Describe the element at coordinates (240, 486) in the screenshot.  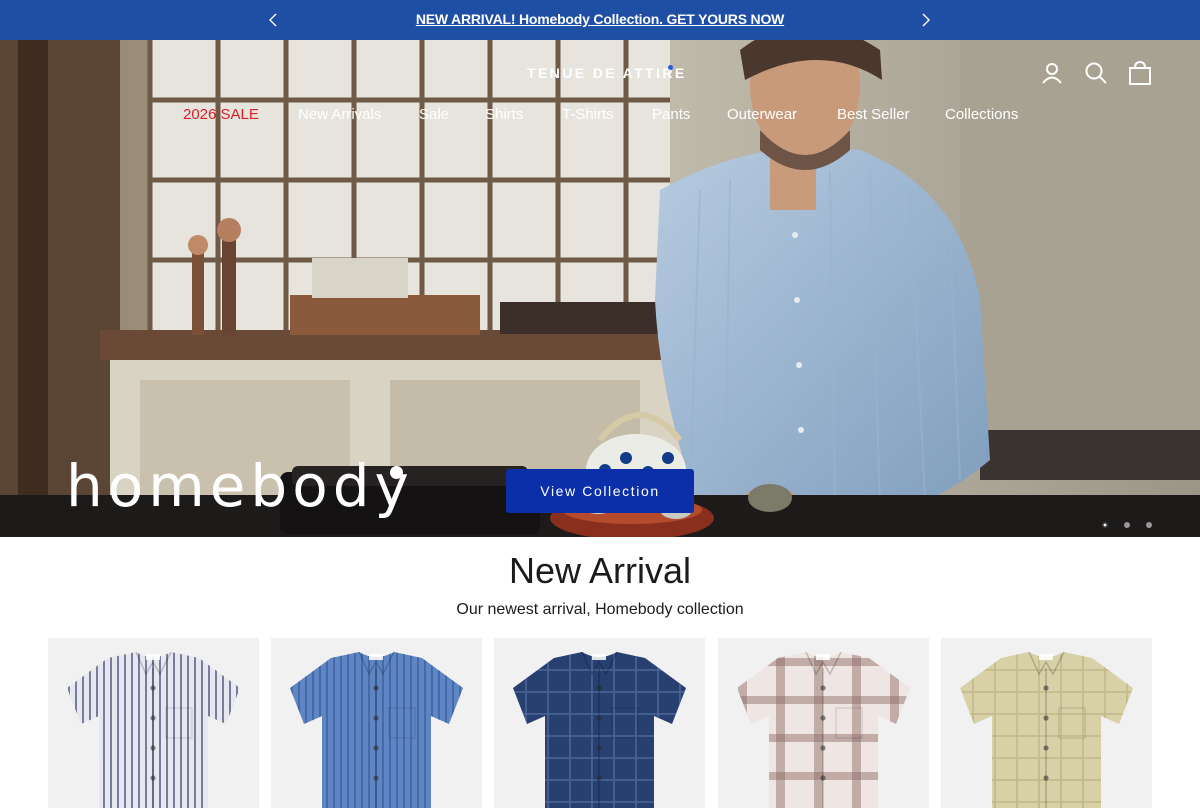
I see `hero-heading: homebody` at that location.